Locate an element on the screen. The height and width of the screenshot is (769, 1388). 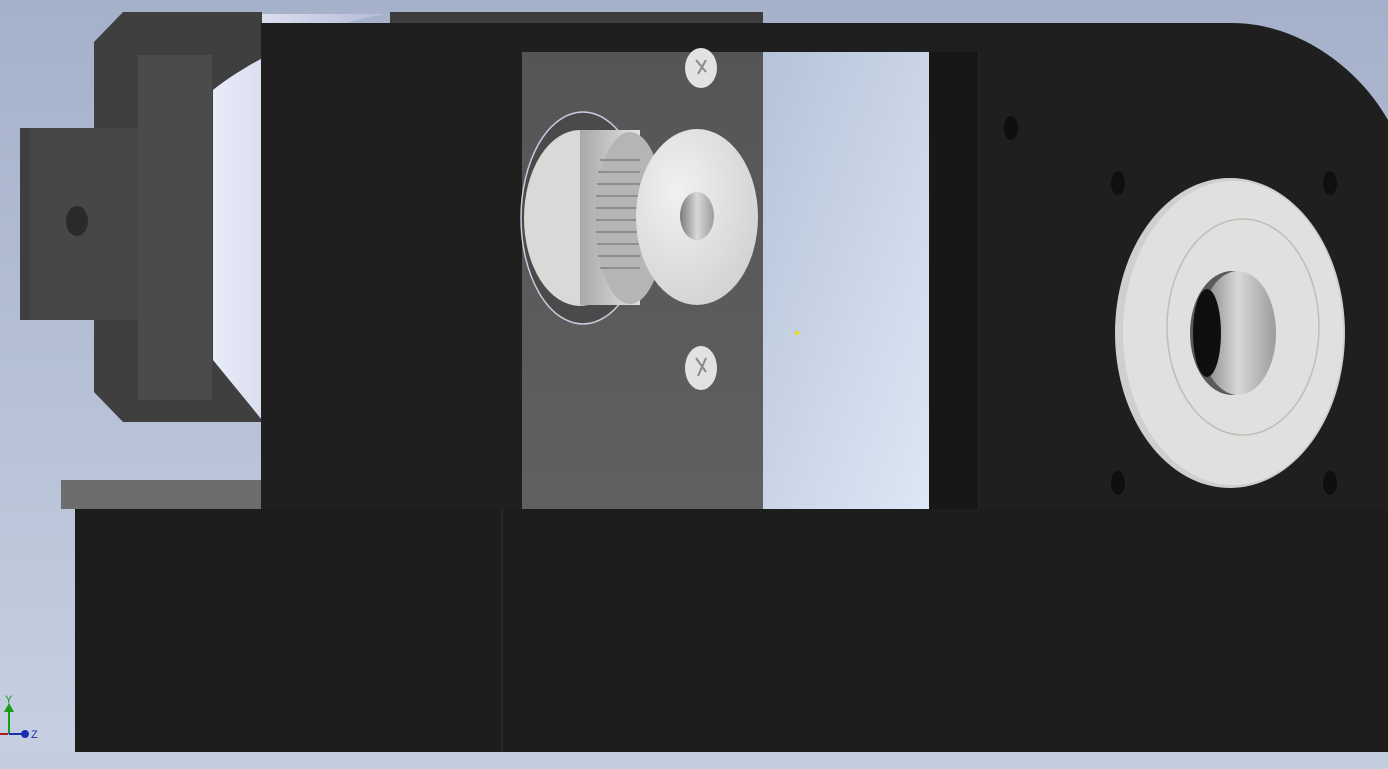
window-shadow-edge is located at coordinates (953, 280).